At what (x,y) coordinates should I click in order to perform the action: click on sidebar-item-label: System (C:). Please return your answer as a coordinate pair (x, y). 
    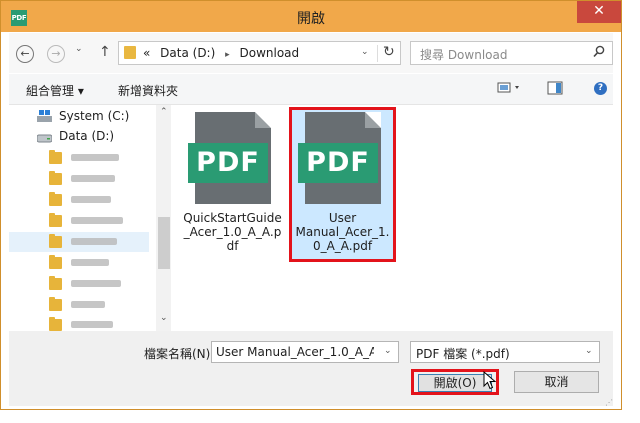
    Looking at the image, I should click on (94, 116).